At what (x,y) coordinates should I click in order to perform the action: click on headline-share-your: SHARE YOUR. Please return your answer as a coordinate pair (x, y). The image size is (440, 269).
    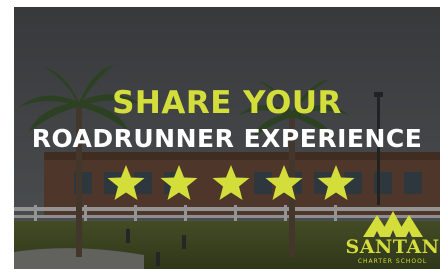
    Looking at the image, I should click on (227, 103).